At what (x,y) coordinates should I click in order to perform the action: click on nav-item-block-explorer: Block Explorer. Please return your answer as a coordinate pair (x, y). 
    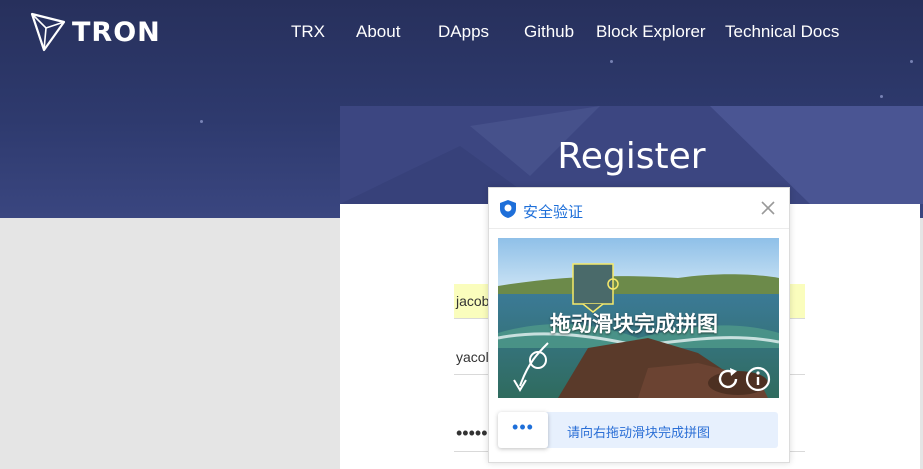
    Looking at the image, I should click on (651, 32).